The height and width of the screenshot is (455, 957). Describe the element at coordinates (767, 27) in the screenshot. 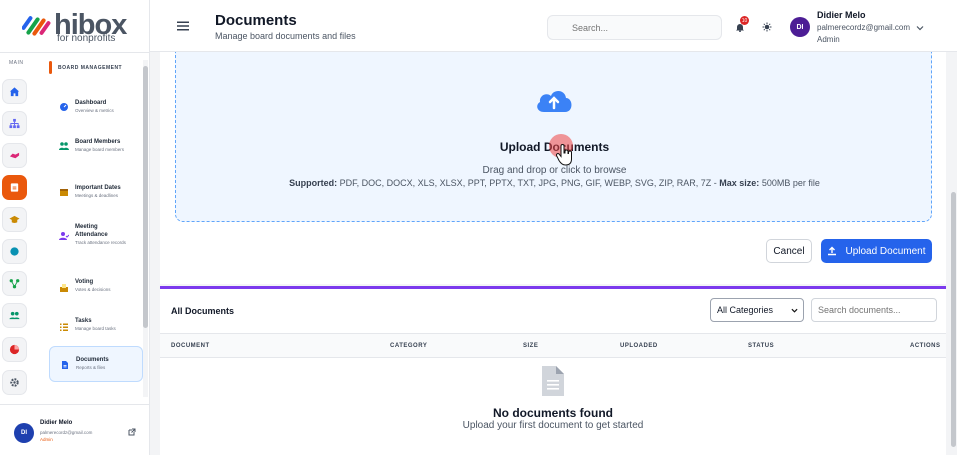

I see `sun-icon` at that location.